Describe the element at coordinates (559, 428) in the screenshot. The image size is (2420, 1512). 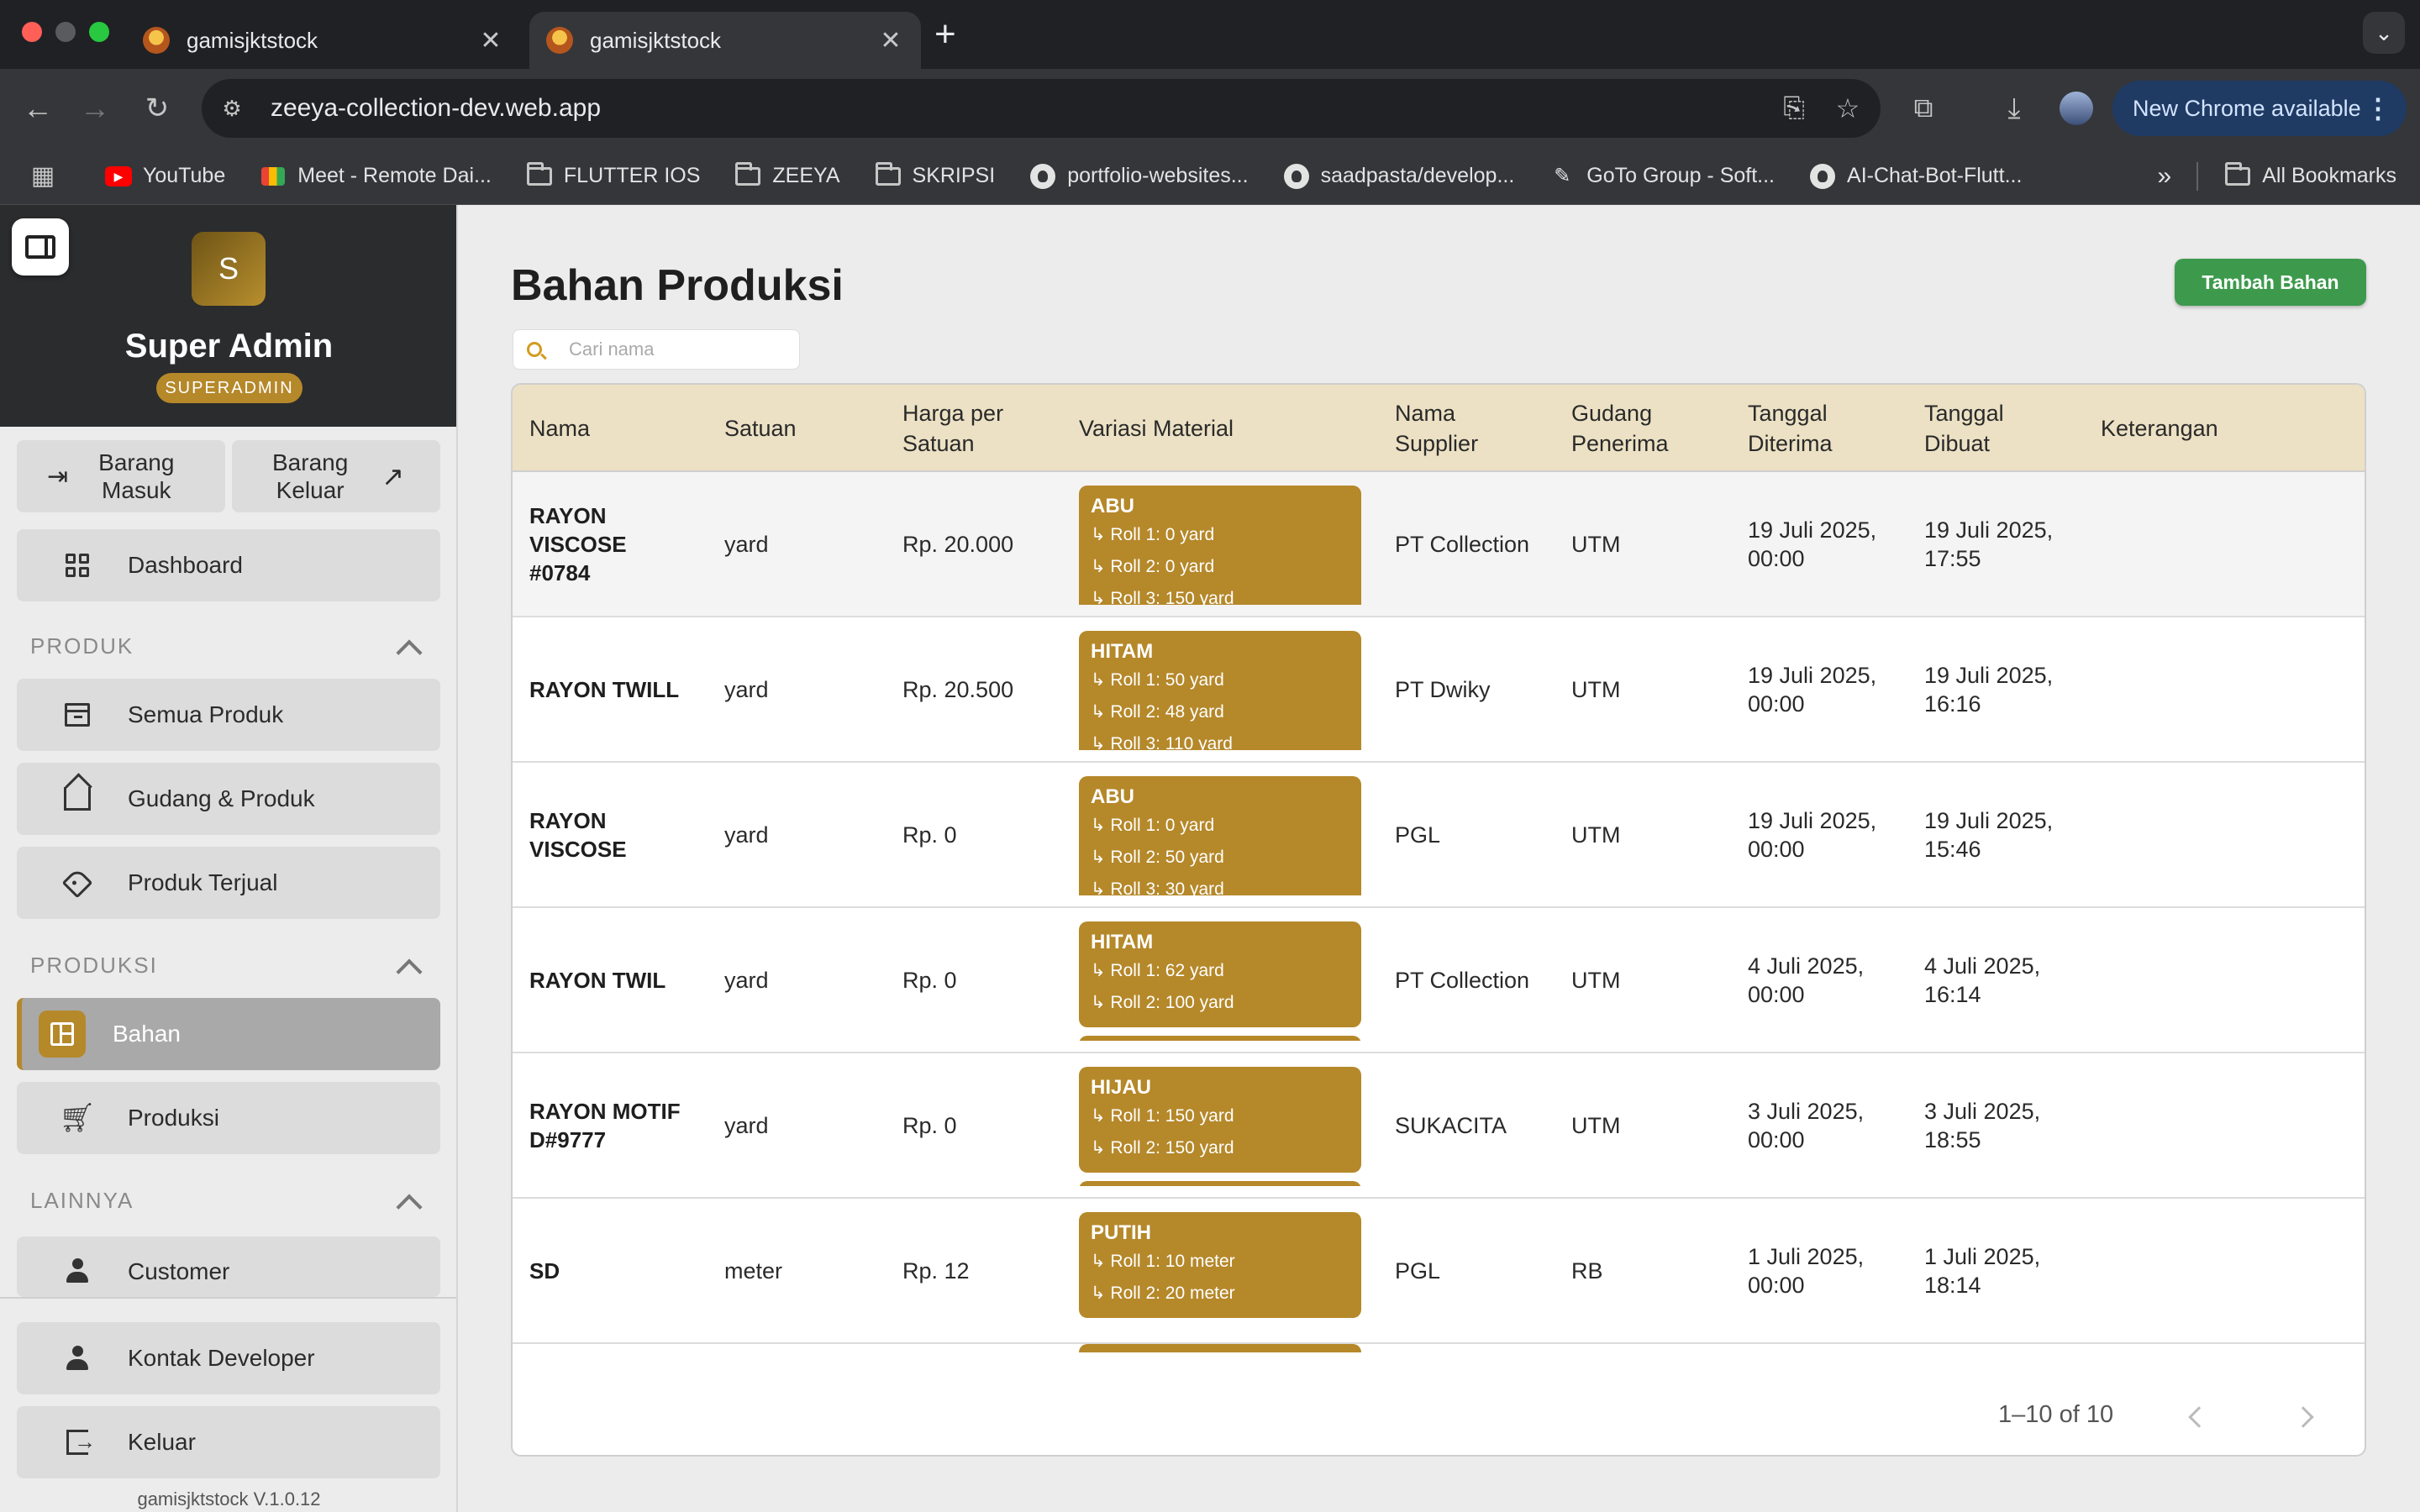
I see `column-header-nama: Nama` at that location.